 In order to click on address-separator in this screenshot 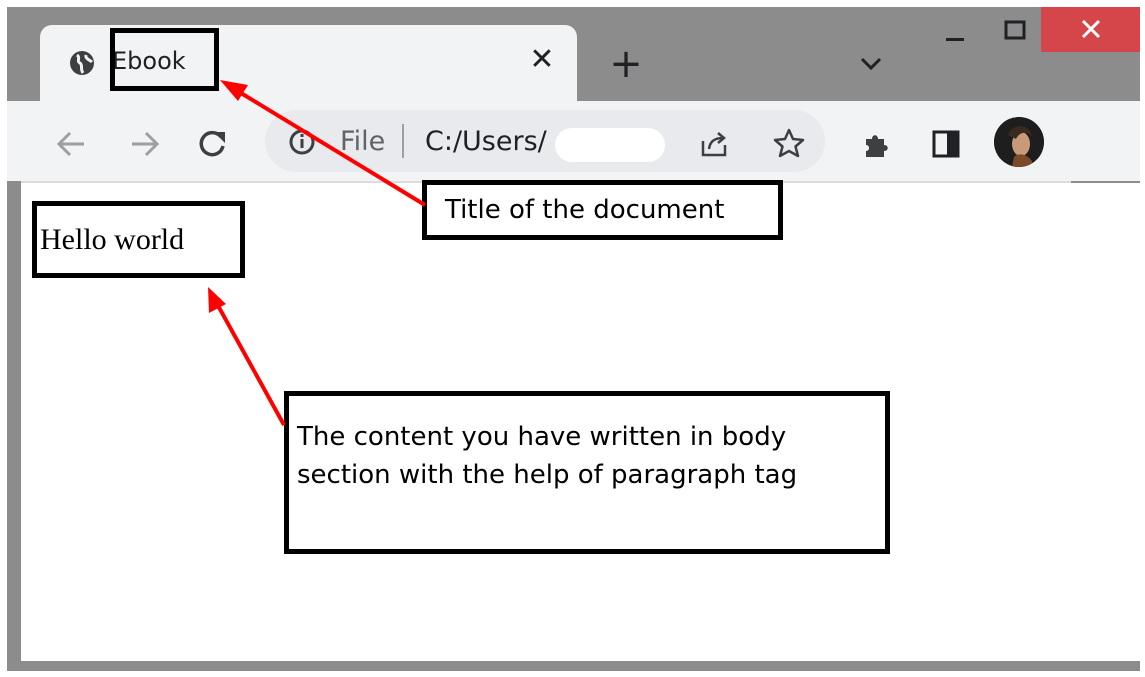, I will do `click(403, 141)`.